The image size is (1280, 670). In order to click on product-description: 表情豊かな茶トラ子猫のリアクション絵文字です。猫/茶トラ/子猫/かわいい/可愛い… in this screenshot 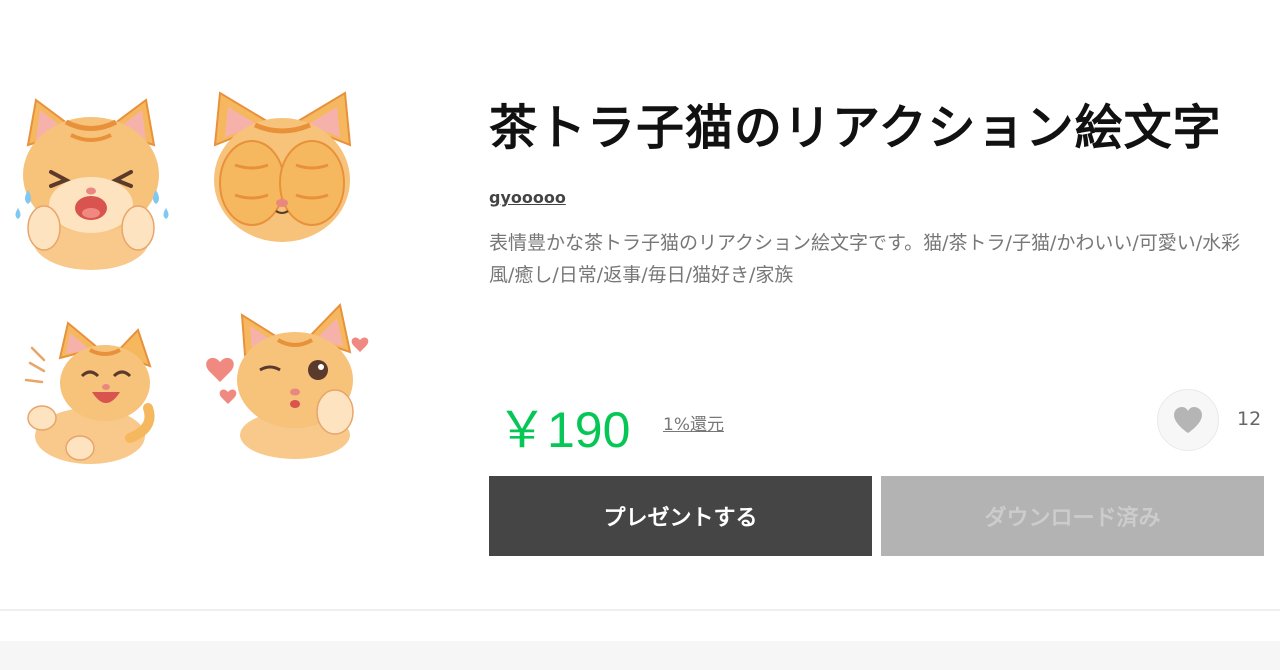, I will do `click(865, 259)`.